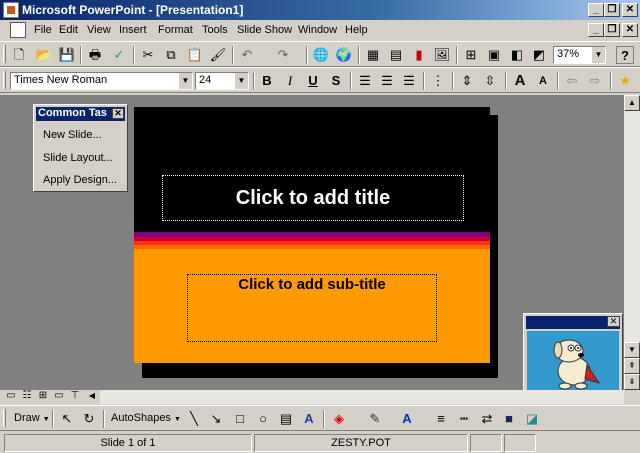 This screenshot has height=453, width=640. Describe the element at coordinates (596, 10) in the screenshot. I see `minimize-button: _` at that location.